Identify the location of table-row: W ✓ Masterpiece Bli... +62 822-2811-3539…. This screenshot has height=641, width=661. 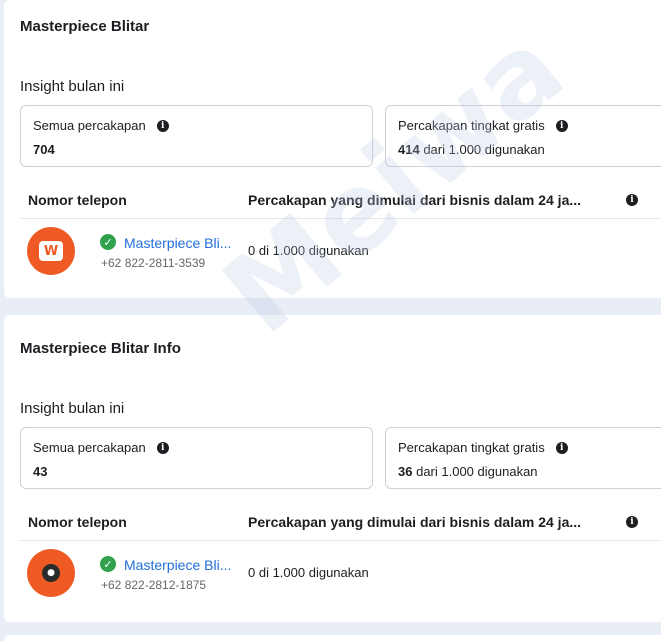
(340, 252).